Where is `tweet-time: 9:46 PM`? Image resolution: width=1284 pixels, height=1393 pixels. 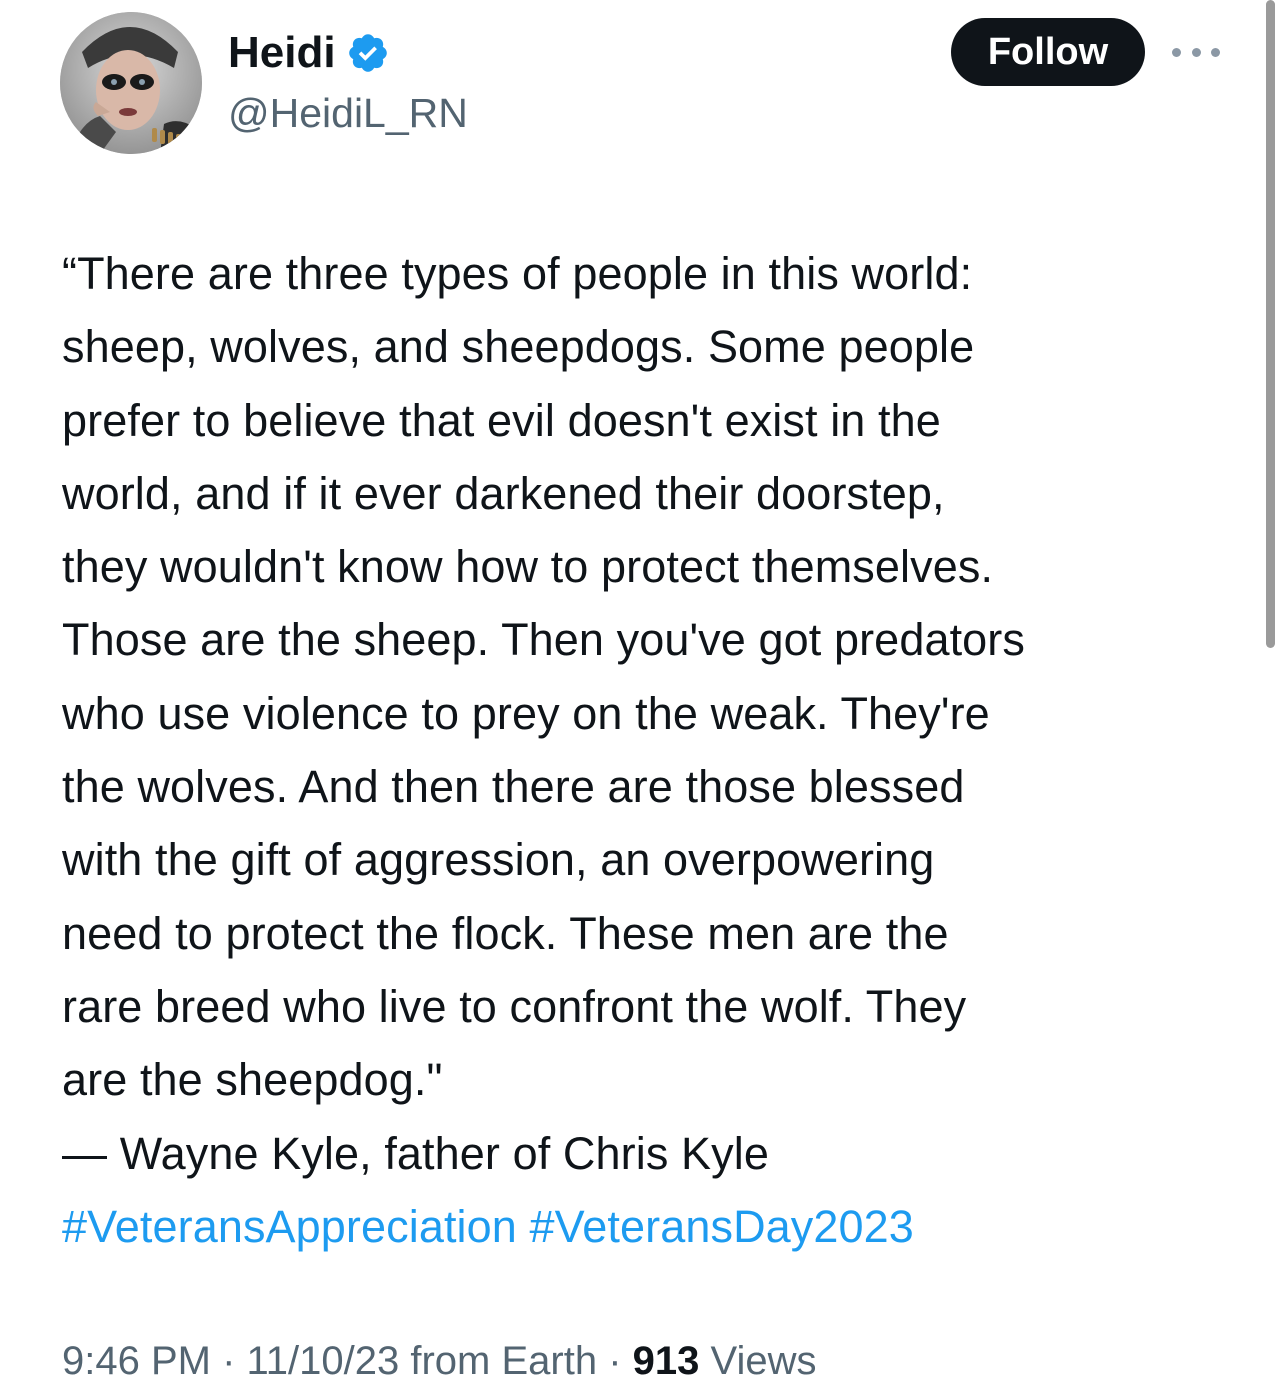 tweet-time: 9:46 PM is located at coordinates (136, 1361).